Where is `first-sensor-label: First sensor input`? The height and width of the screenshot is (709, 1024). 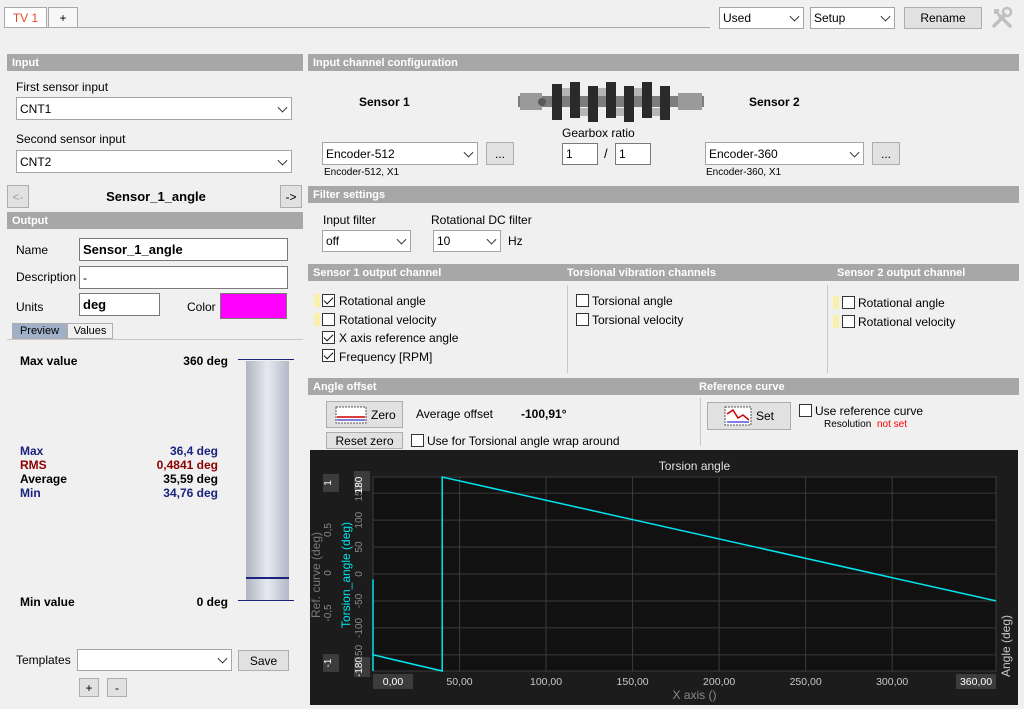
first-sensor-label: First sensor input is located at coordinates (62, 87).